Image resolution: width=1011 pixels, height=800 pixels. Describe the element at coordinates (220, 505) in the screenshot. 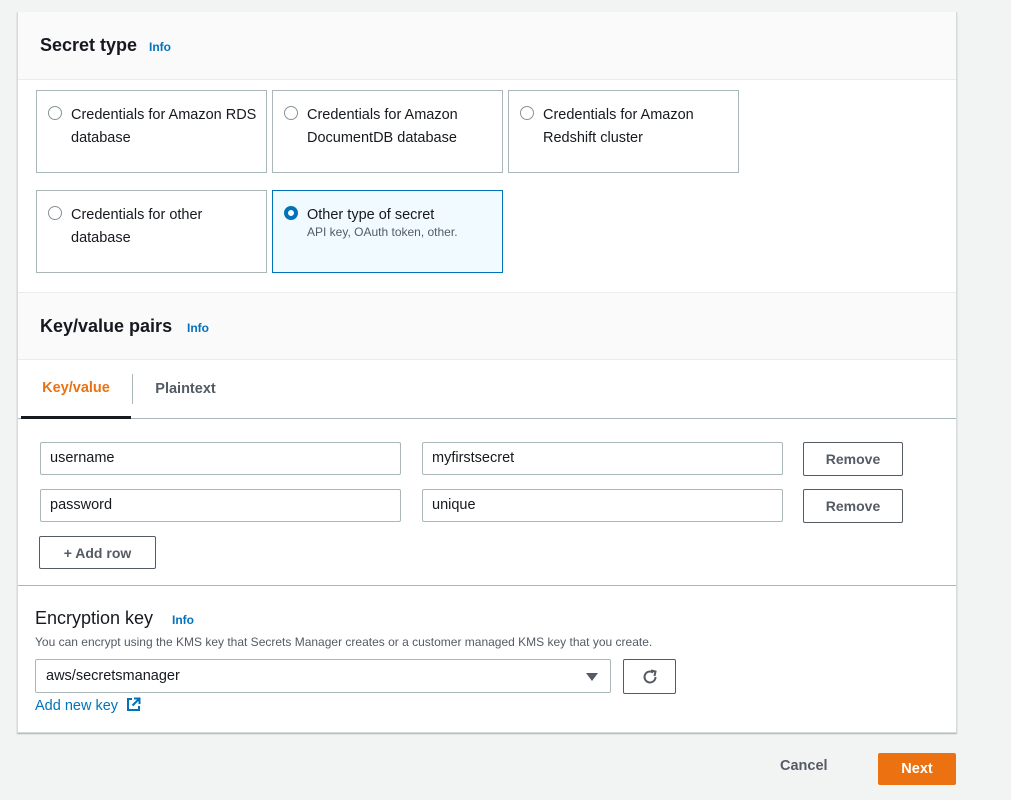

I see `key-input: password` at that location.